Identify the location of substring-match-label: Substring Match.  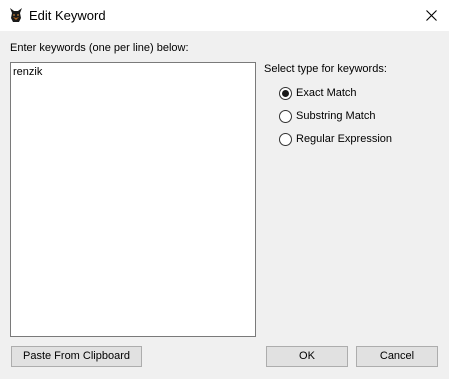
(336, 116).